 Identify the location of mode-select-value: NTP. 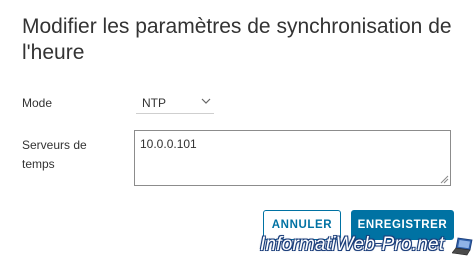
(154, 103).